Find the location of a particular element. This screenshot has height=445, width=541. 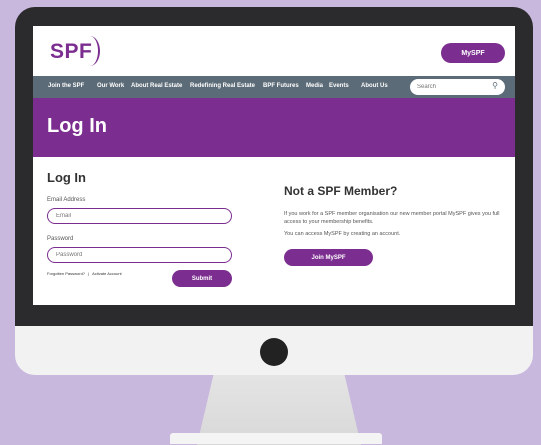

nav-about-us: About Us is located at coordinates (374, 86).